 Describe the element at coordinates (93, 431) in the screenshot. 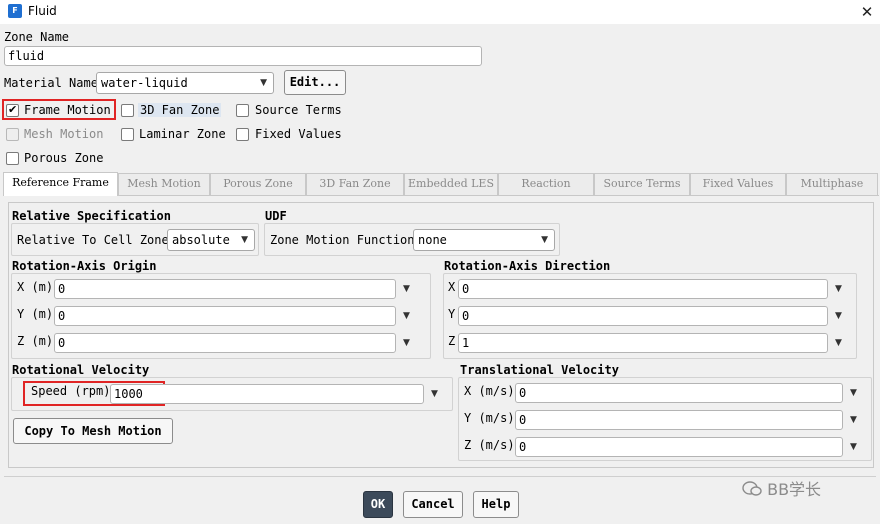

I see `copy-to-mesh-motion-button: Copy To Mesh Motion` at that location.